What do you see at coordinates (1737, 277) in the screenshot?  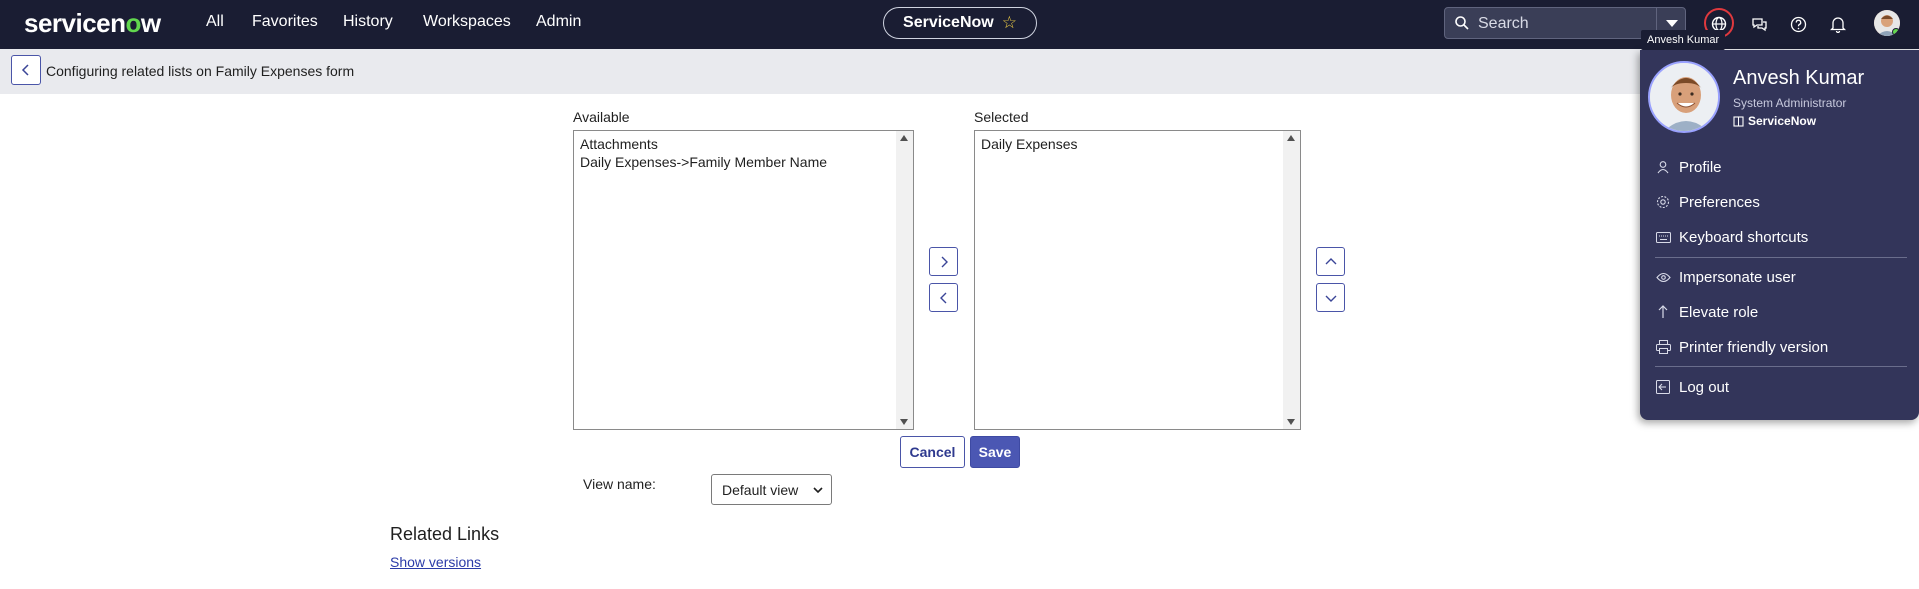 I see `menu-item-label: Impersonate user` at bounding box center [1737, 277].